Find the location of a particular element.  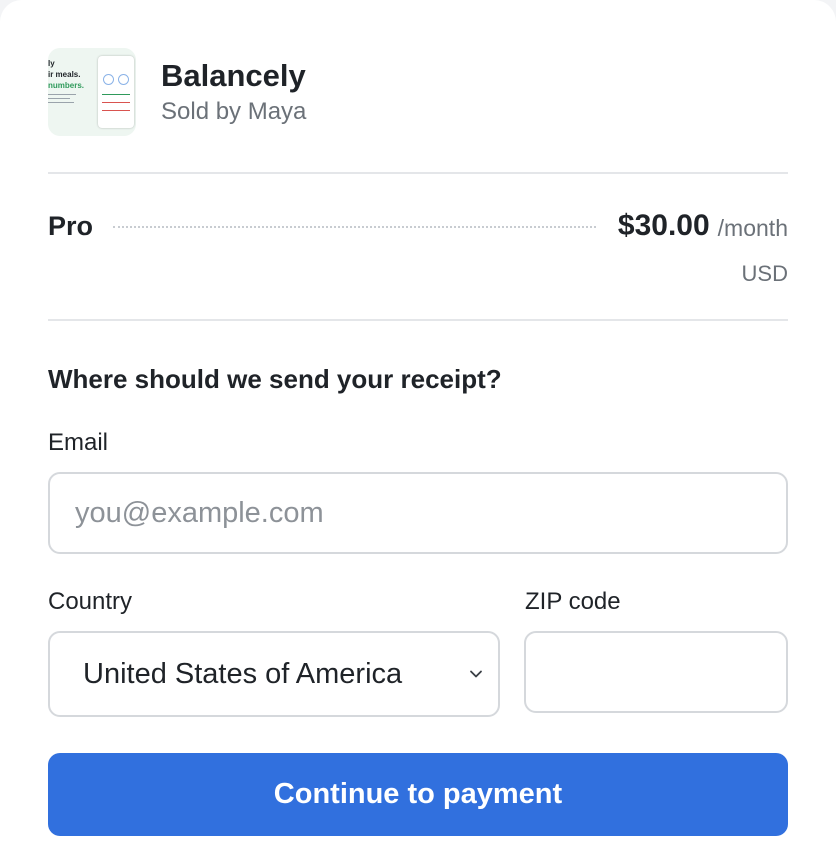

zip-label: ZIP code is located at coordinates (573, 601).